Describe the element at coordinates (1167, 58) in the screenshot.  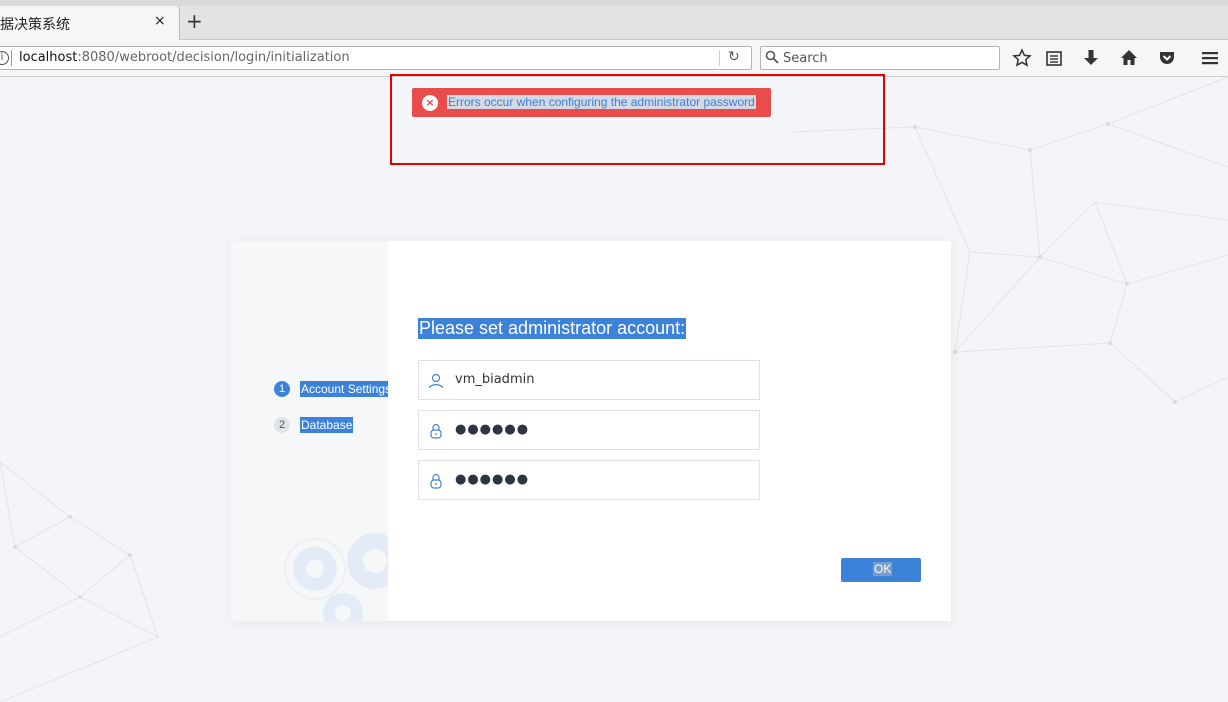
I see `pocket-icon` at that location.